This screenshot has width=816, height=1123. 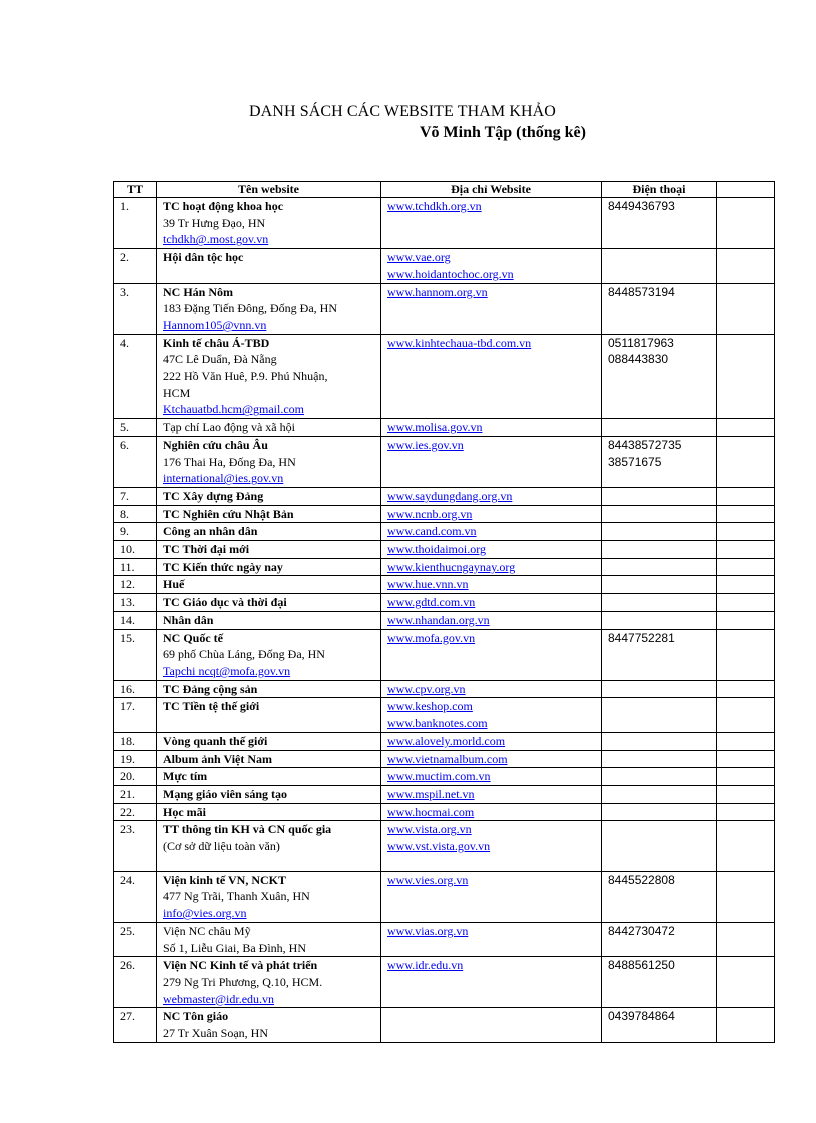 What do you see at coordinates (491, 206) in the screenshot?
I see `website-link: www.tchdkh.org.vn` at bounding box center [491, 206].